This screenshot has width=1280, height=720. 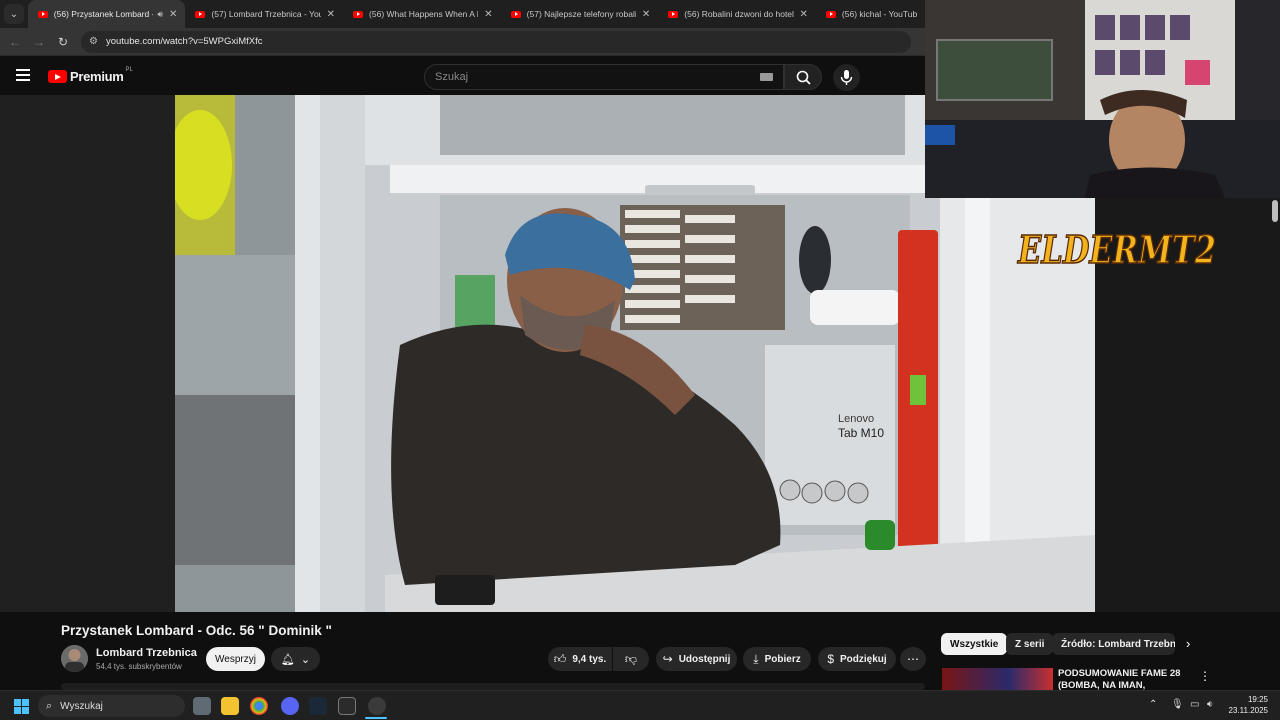 I want to click on menu-icon, so click(x=23, y=75).